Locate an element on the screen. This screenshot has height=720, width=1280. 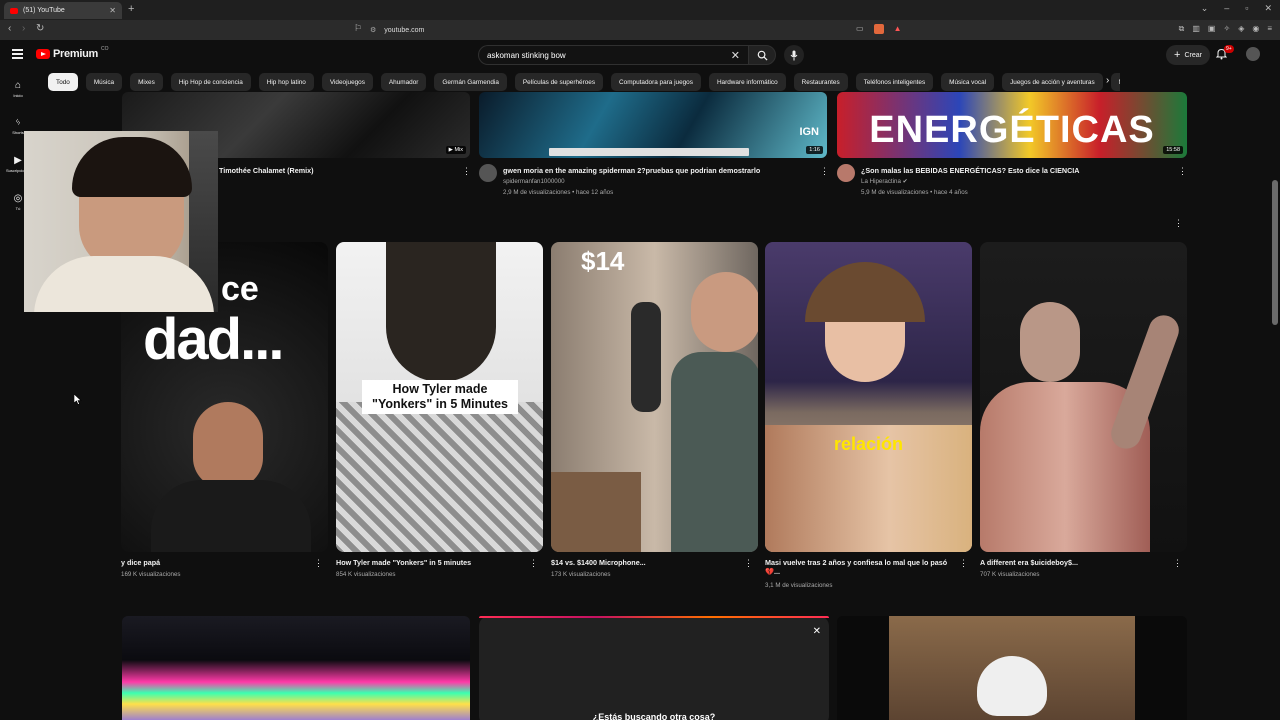
extensions-icon: ⧉ is located at coordinates (1182, 29).